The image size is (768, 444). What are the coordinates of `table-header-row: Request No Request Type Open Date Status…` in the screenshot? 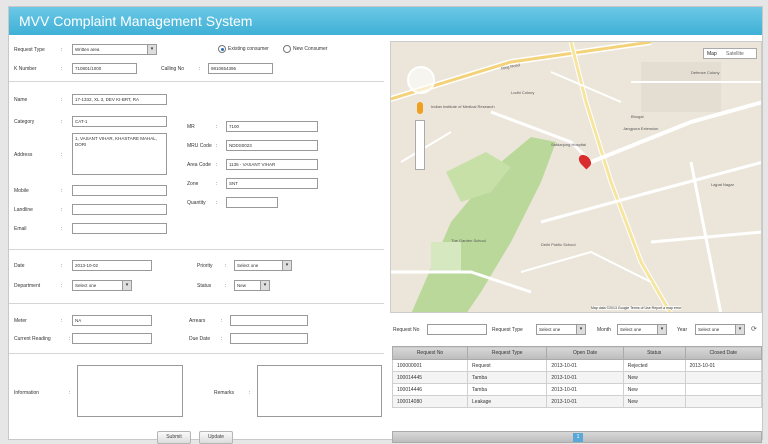 It's located at (577, 353).